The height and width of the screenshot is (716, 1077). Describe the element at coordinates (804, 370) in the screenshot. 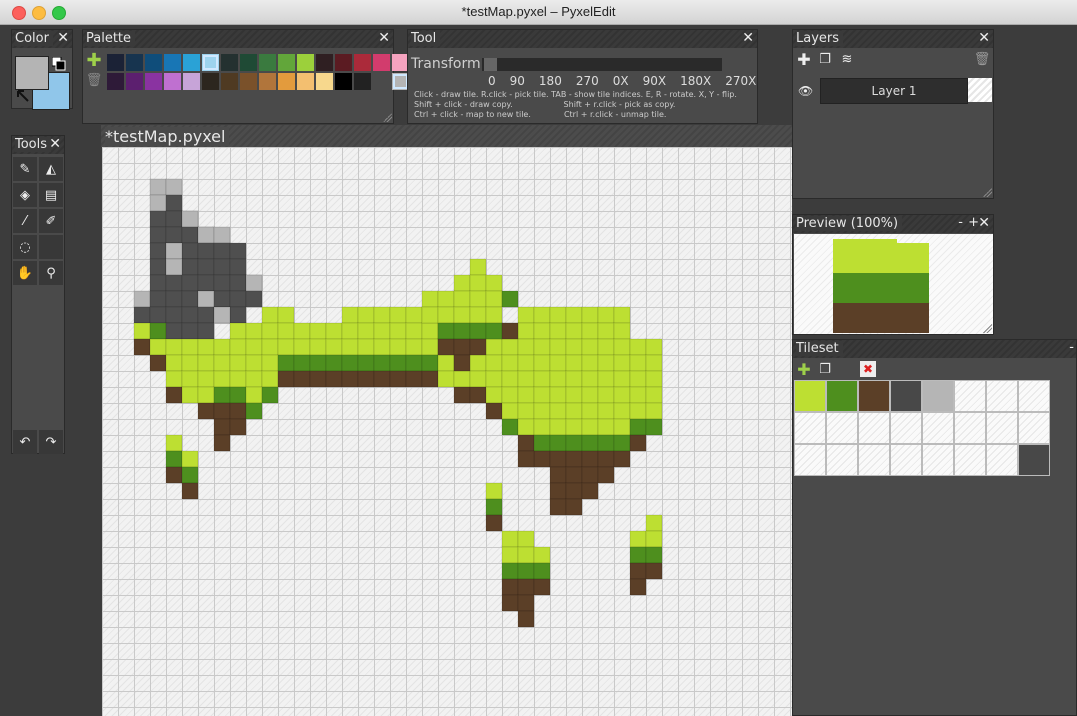

I see `add-tile-icon: ✚` at that location.